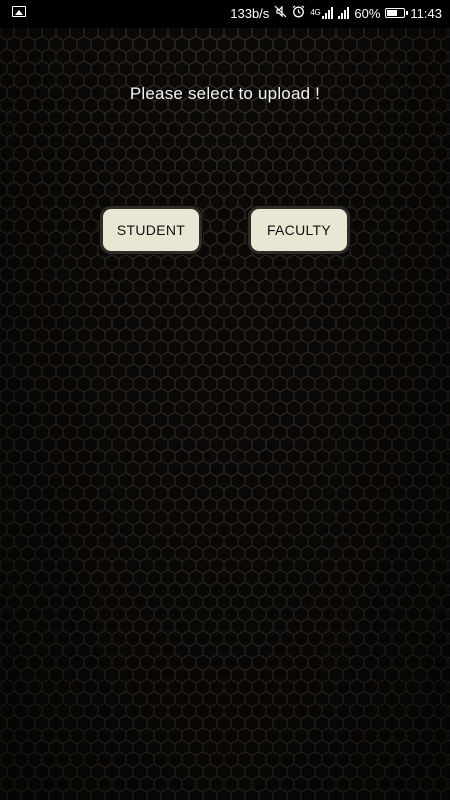 The height and width of the screenshot is (800, 450). I want to click on wifi-icon: 4G, so click(315, 13).